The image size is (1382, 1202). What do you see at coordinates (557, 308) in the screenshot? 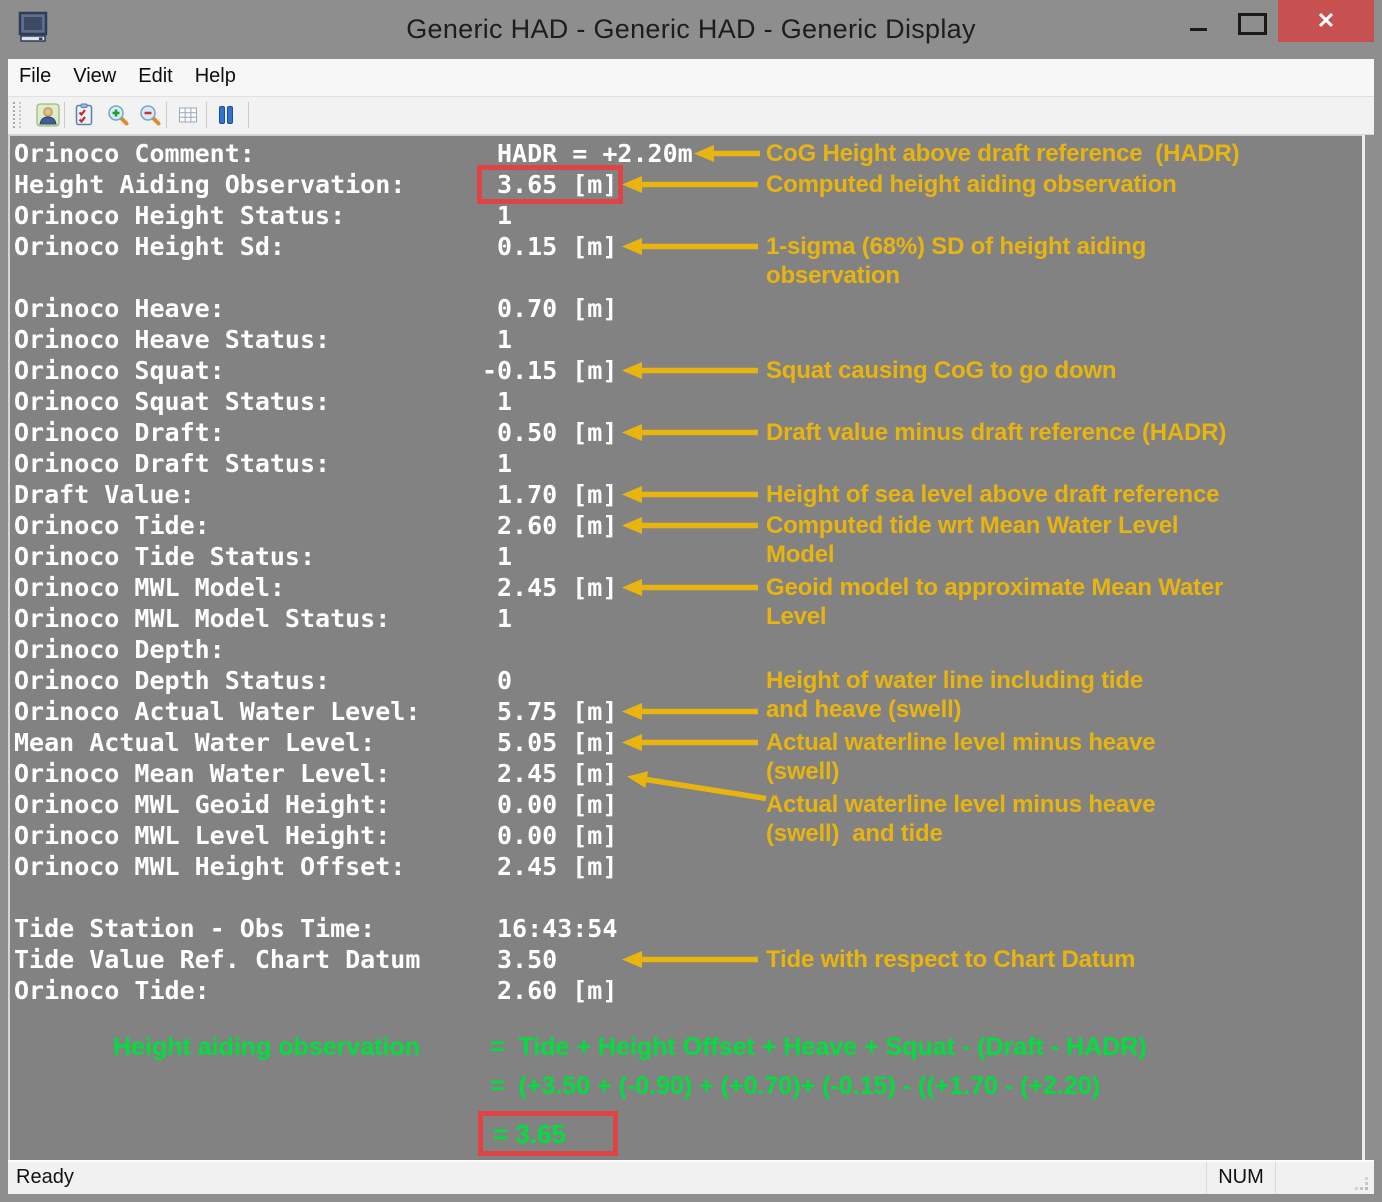
I see `row-value: 0.70 [m]` at bounding box center [557, 308].